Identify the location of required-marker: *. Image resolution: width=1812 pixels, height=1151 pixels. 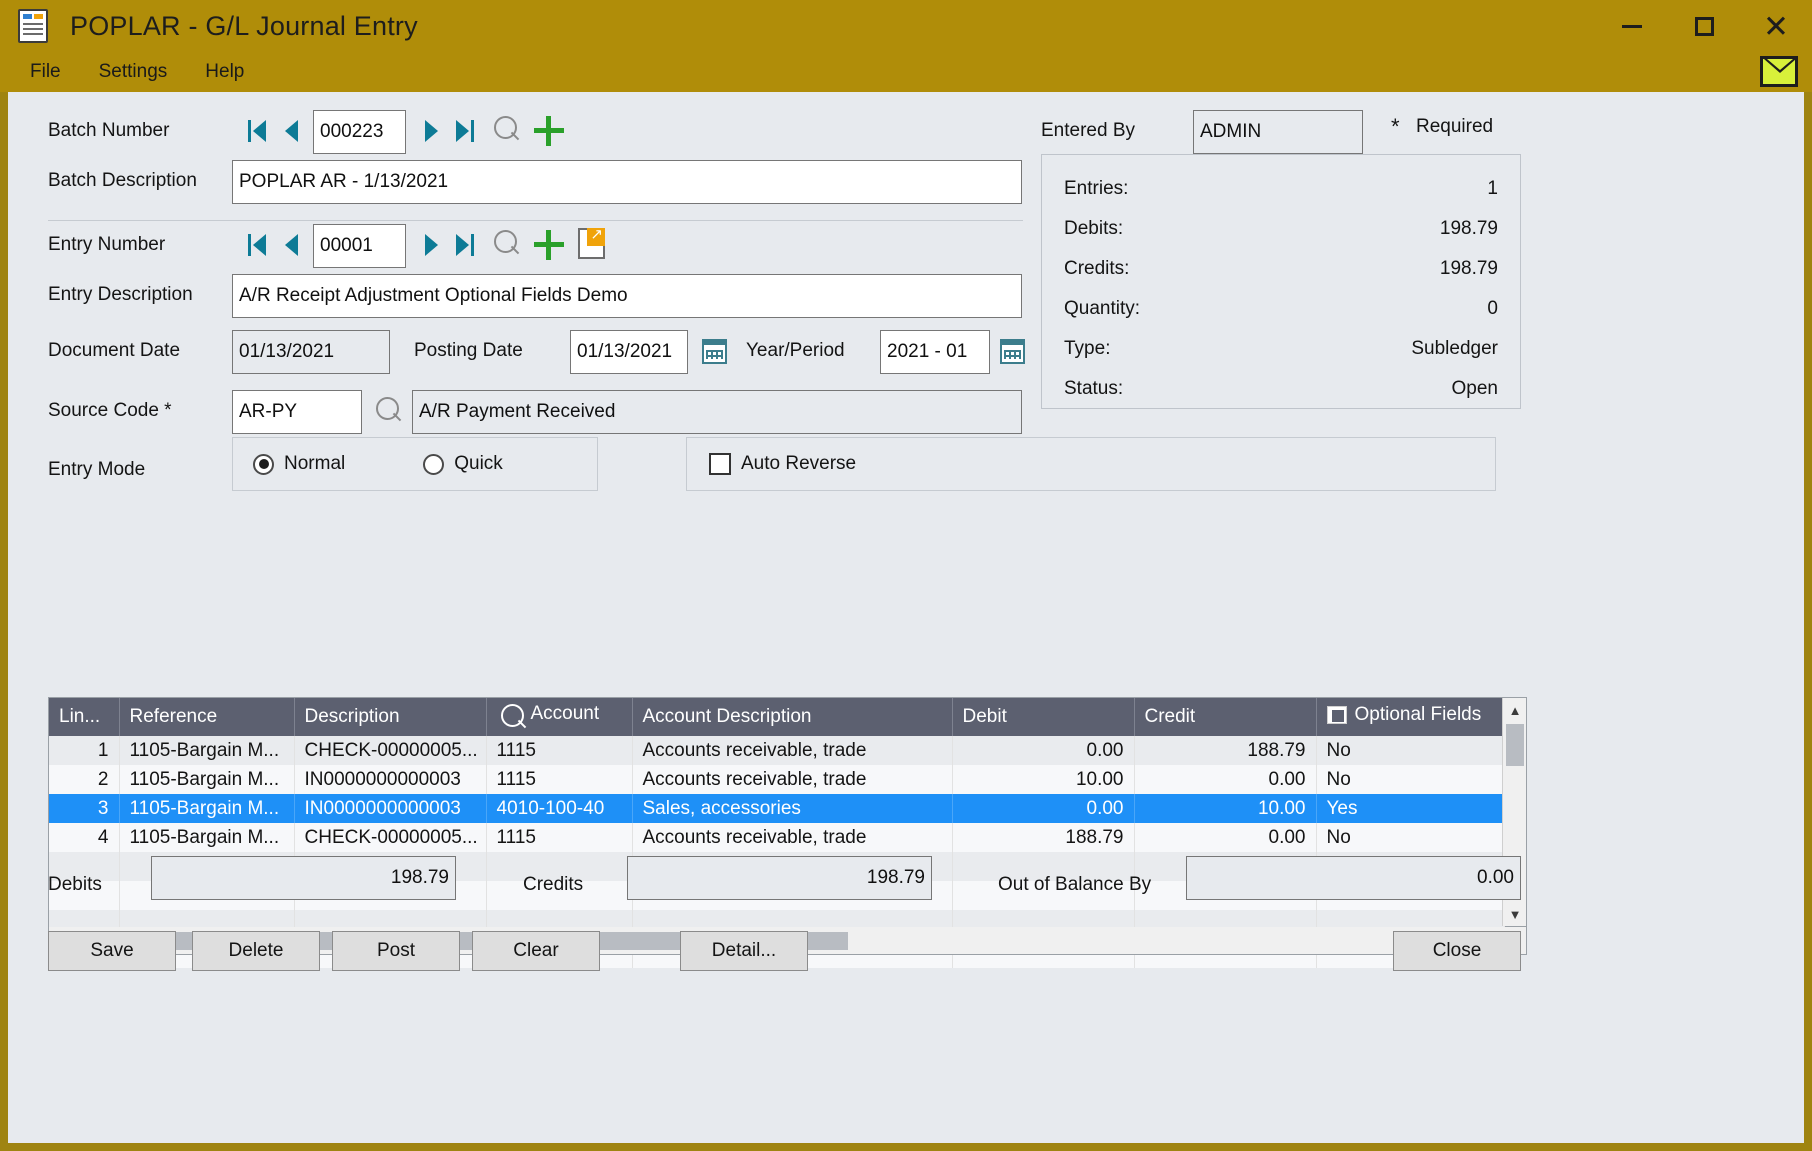
(1395, 126).